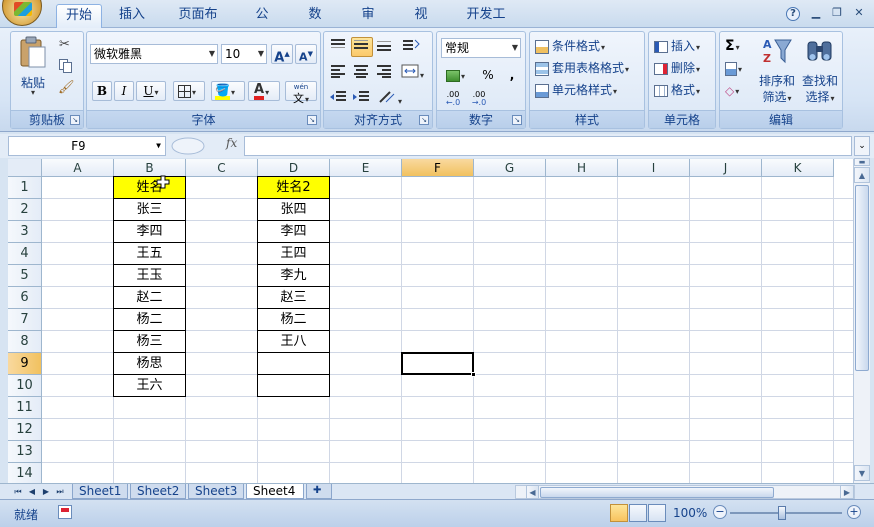 The image size is (874, 527). What do you see at coordinates (510, 168) in the screenshot?
I see `column-header: G` at bounding box center [510, 168].